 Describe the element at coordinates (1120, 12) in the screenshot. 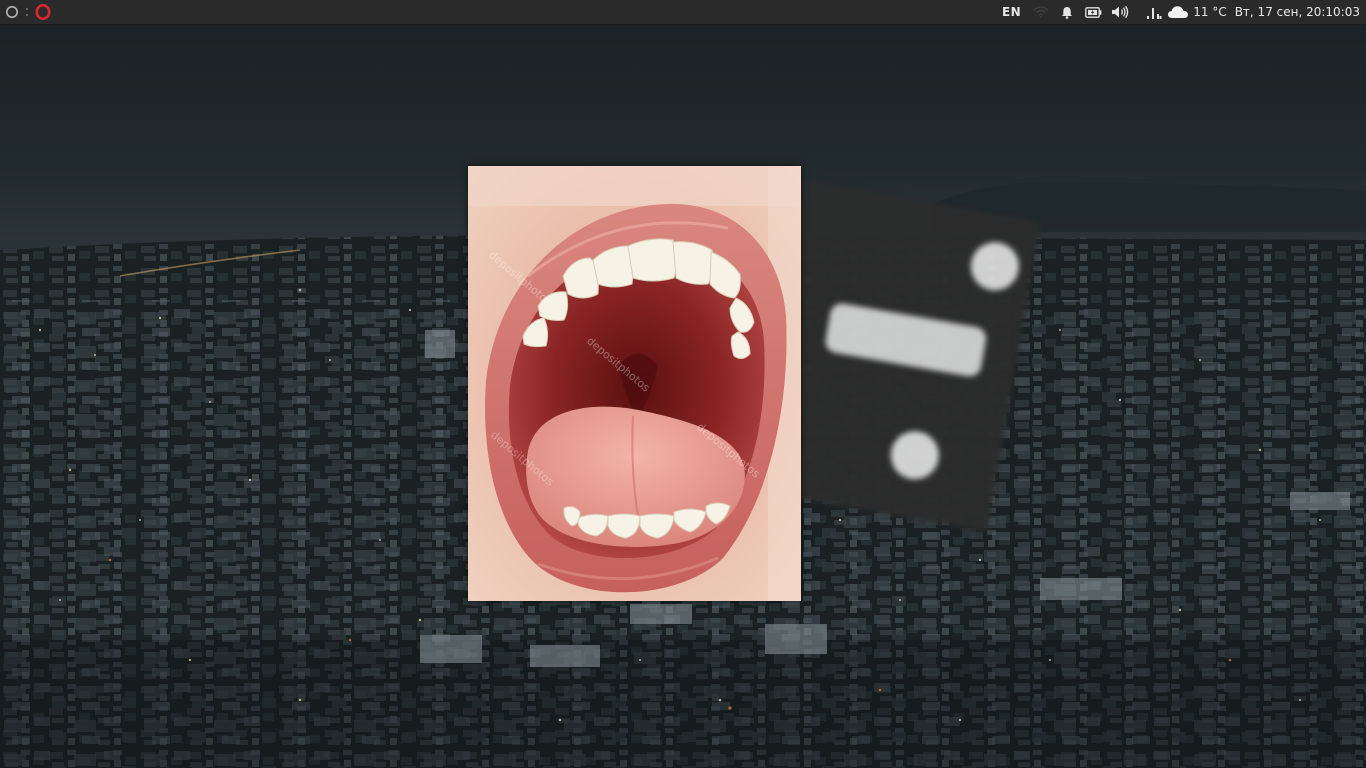

I see `speaker-volume-icon` at that location.